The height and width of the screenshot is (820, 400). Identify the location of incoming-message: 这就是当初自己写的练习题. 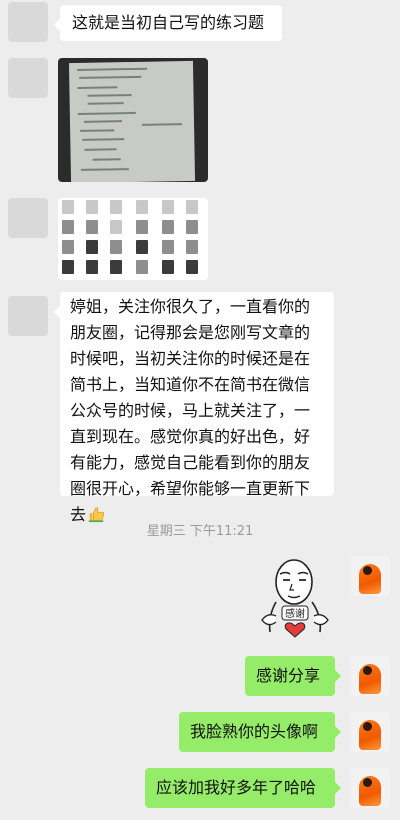
(168, 23).